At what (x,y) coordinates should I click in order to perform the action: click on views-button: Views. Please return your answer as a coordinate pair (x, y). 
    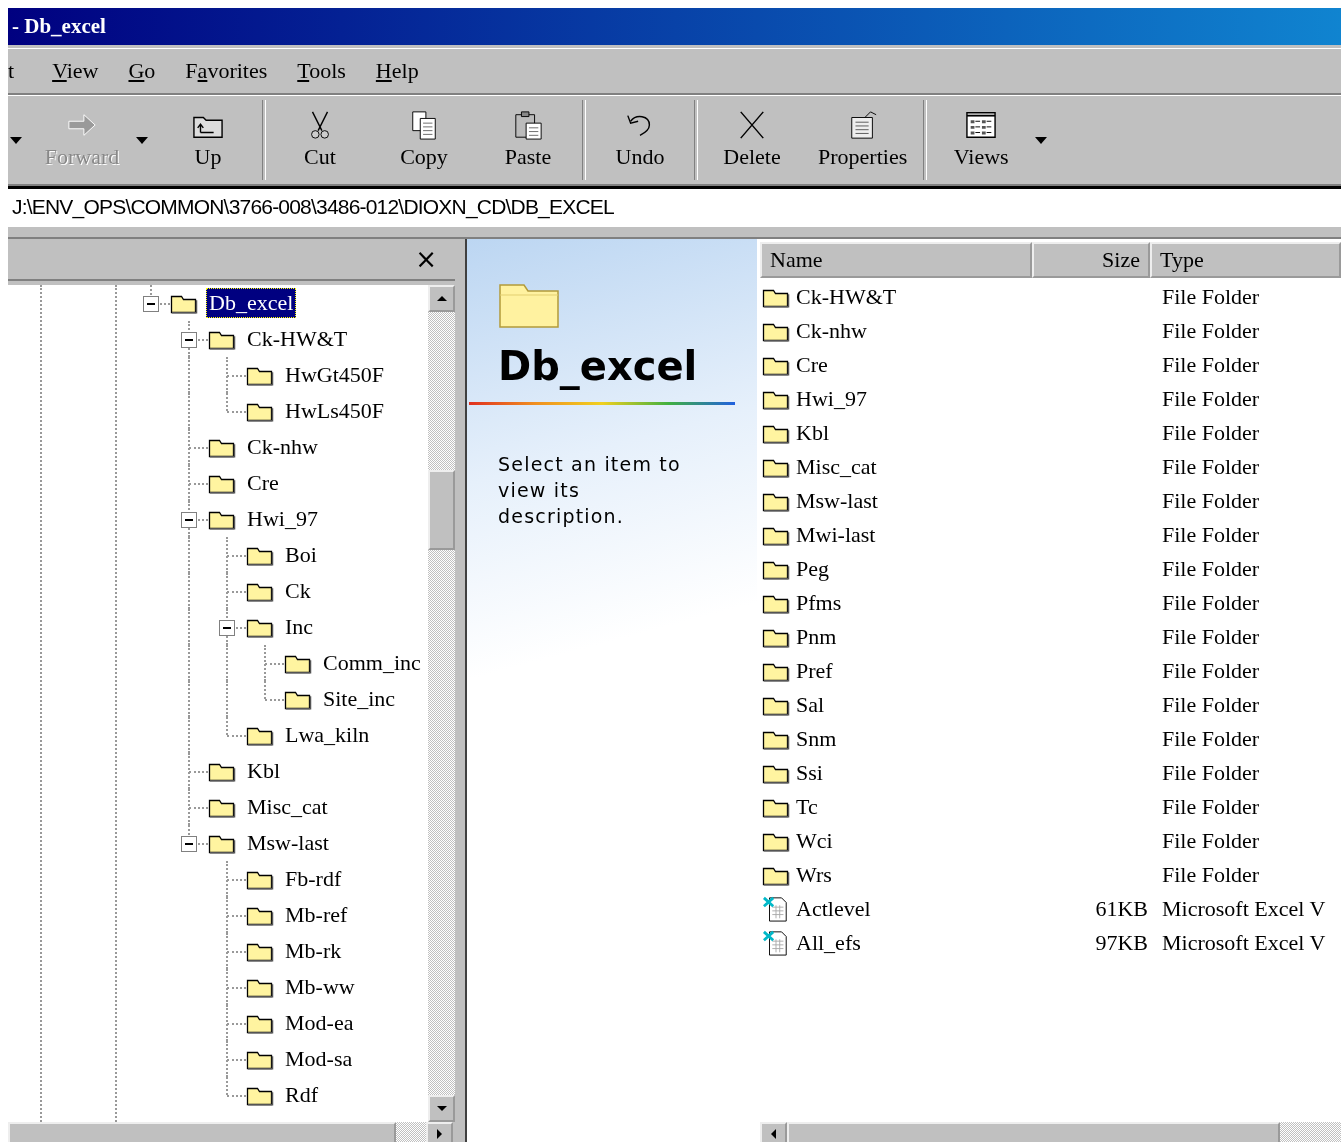
    Looking at the image, I should click on (981, 140).